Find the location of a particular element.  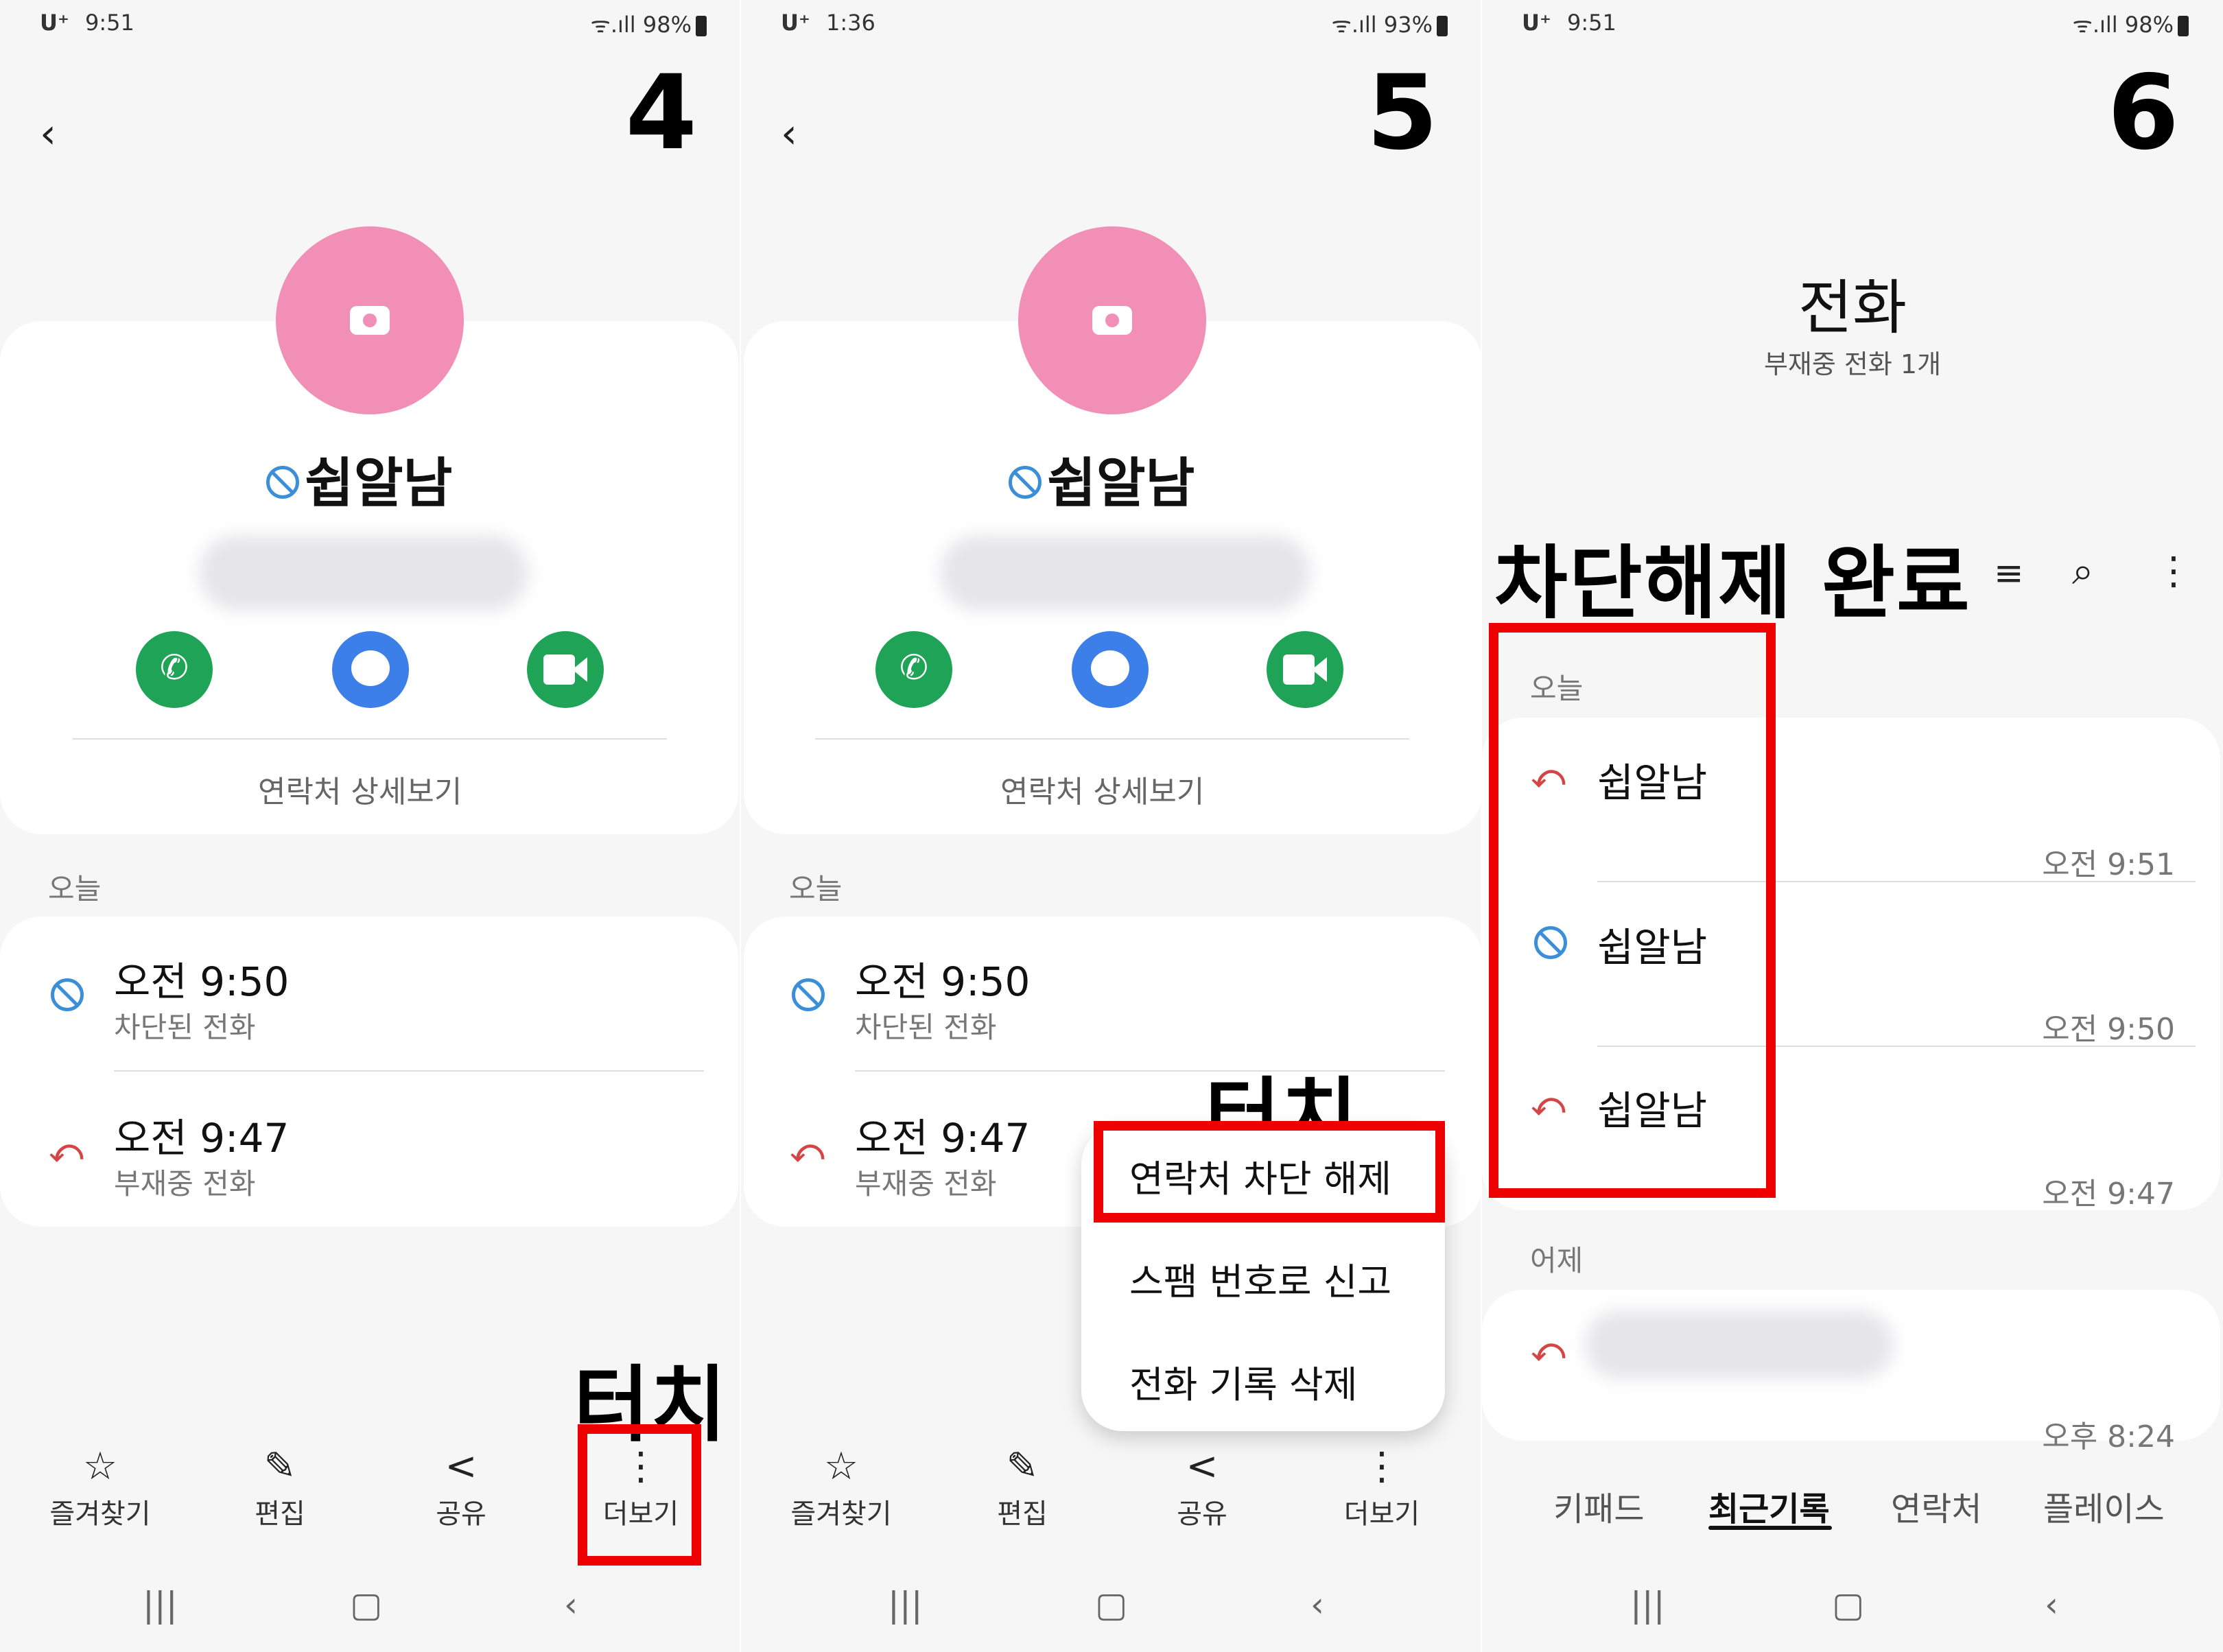

more-vert-icon: ⋮ is located at coordinates (2173, 571).